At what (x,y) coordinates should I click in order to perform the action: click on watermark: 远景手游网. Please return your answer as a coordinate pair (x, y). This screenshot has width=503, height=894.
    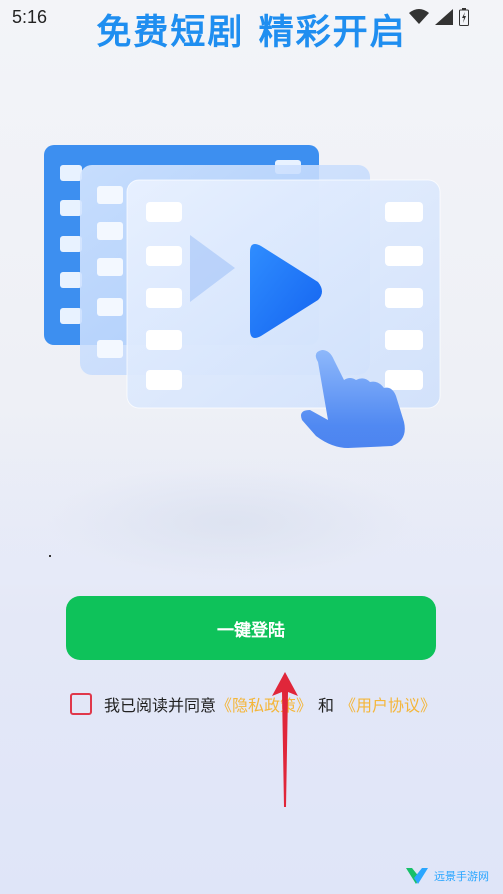
    Looking at the image, I should click on (446, 876).